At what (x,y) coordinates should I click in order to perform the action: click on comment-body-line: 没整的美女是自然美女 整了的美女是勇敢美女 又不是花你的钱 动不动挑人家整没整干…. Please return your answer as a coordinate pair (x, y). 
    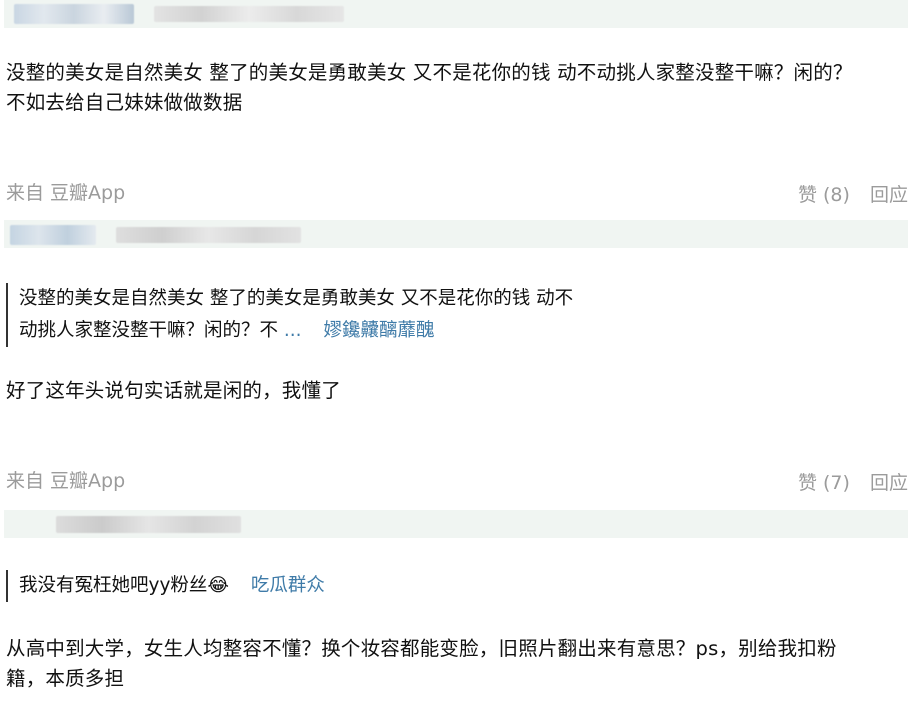
    Looking at the image, I should click on (429, 72).